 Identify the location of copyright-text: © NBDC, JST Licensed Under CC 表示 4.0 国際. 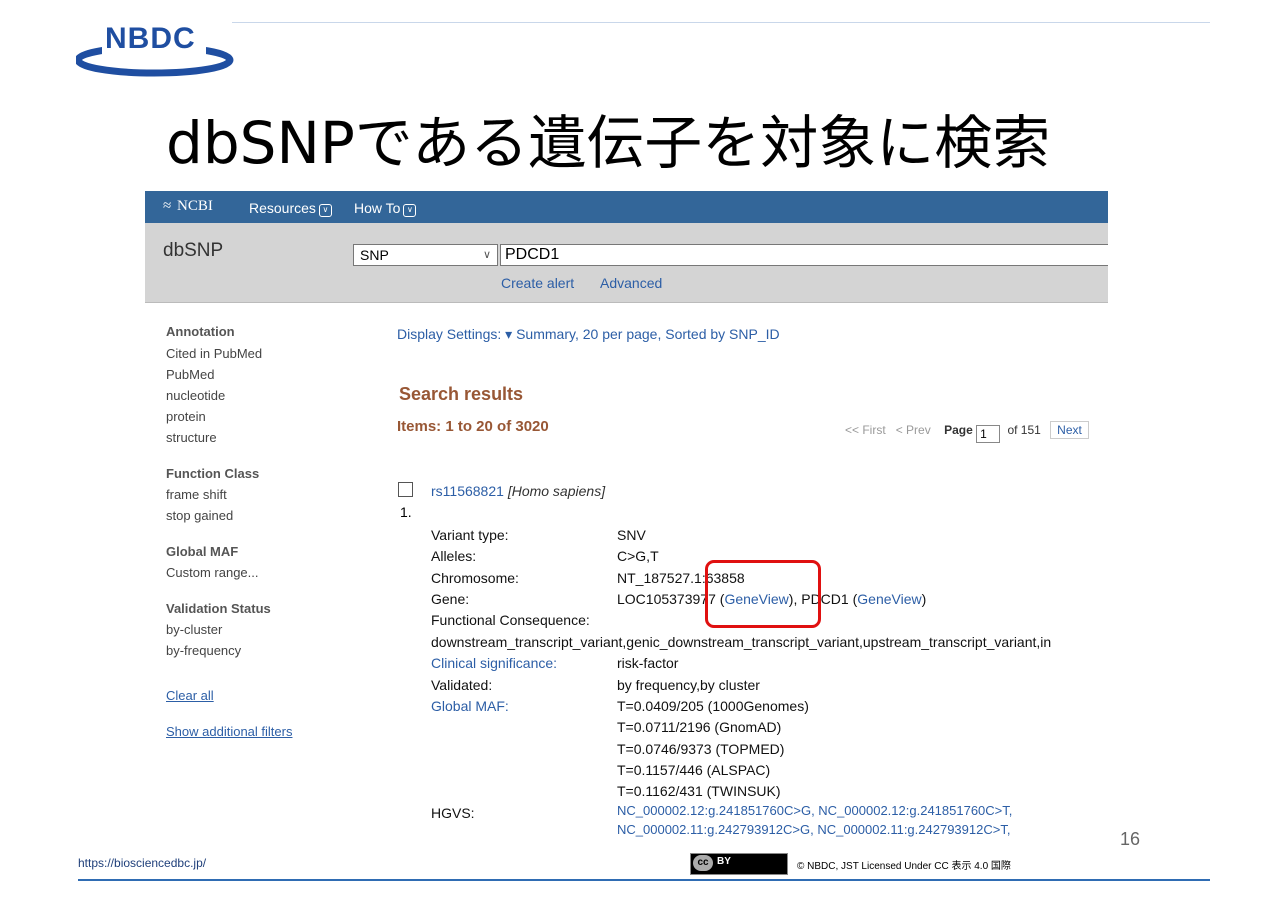
(904, 866).